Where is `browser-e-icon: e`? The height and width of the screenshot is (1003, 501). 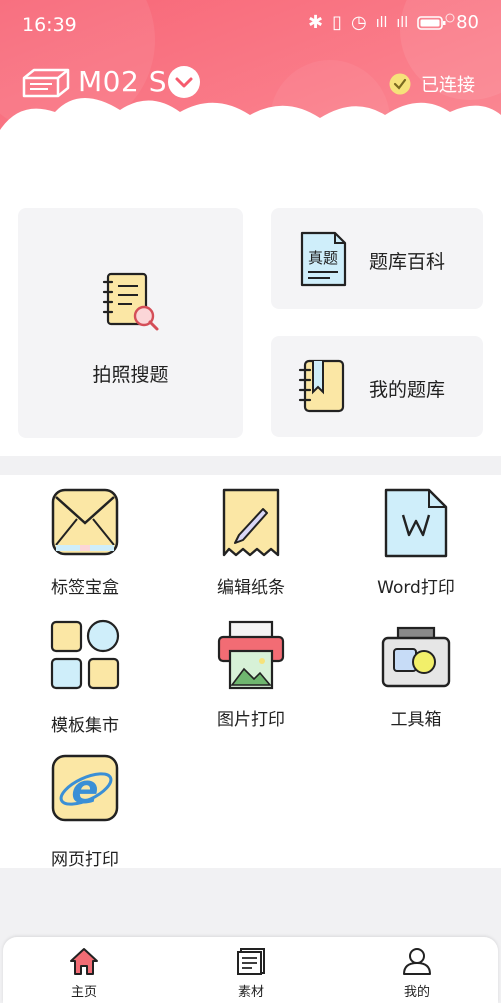
browser-e-icon: e is located at coordinates (85, 788).